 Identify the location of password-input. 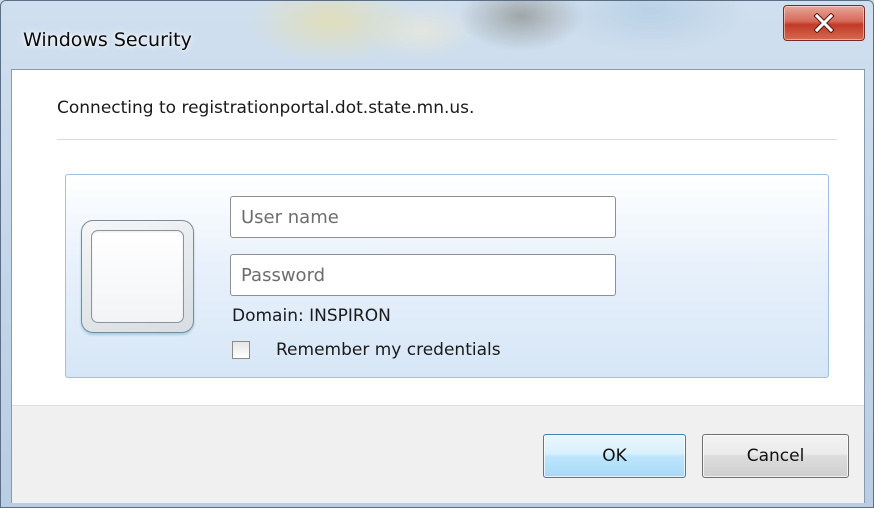
(423, 275).